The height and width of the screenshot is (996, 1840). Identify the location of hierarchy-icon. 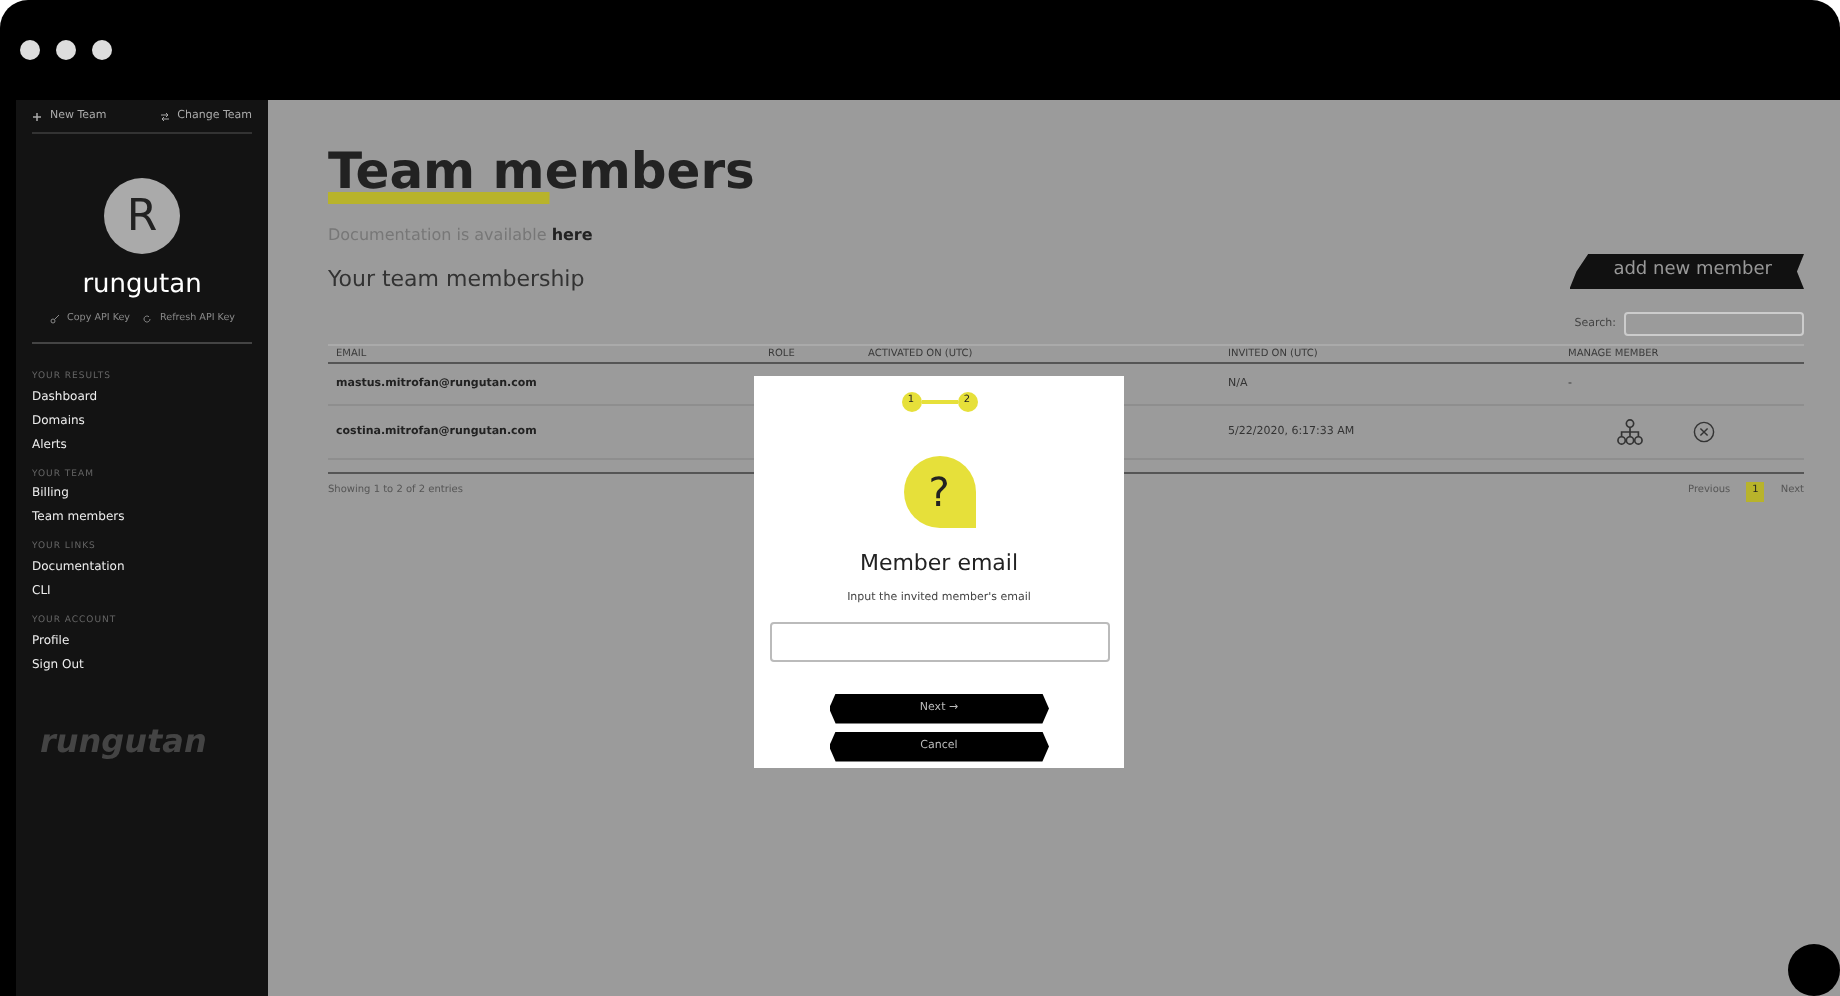
(1630, 432).